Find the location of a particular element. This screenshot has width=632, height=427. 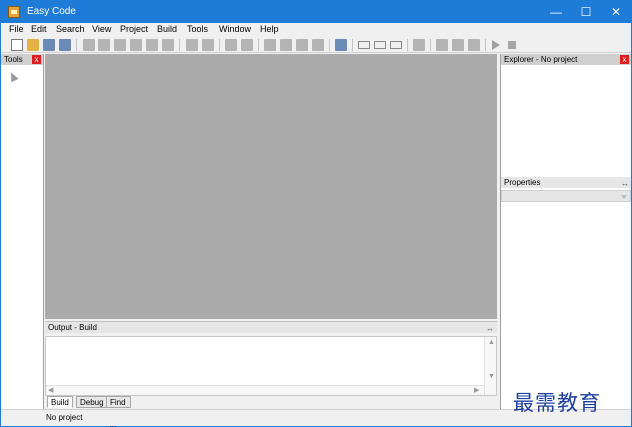

toggle-bookmark-icon is located at coordinates (302, 45).